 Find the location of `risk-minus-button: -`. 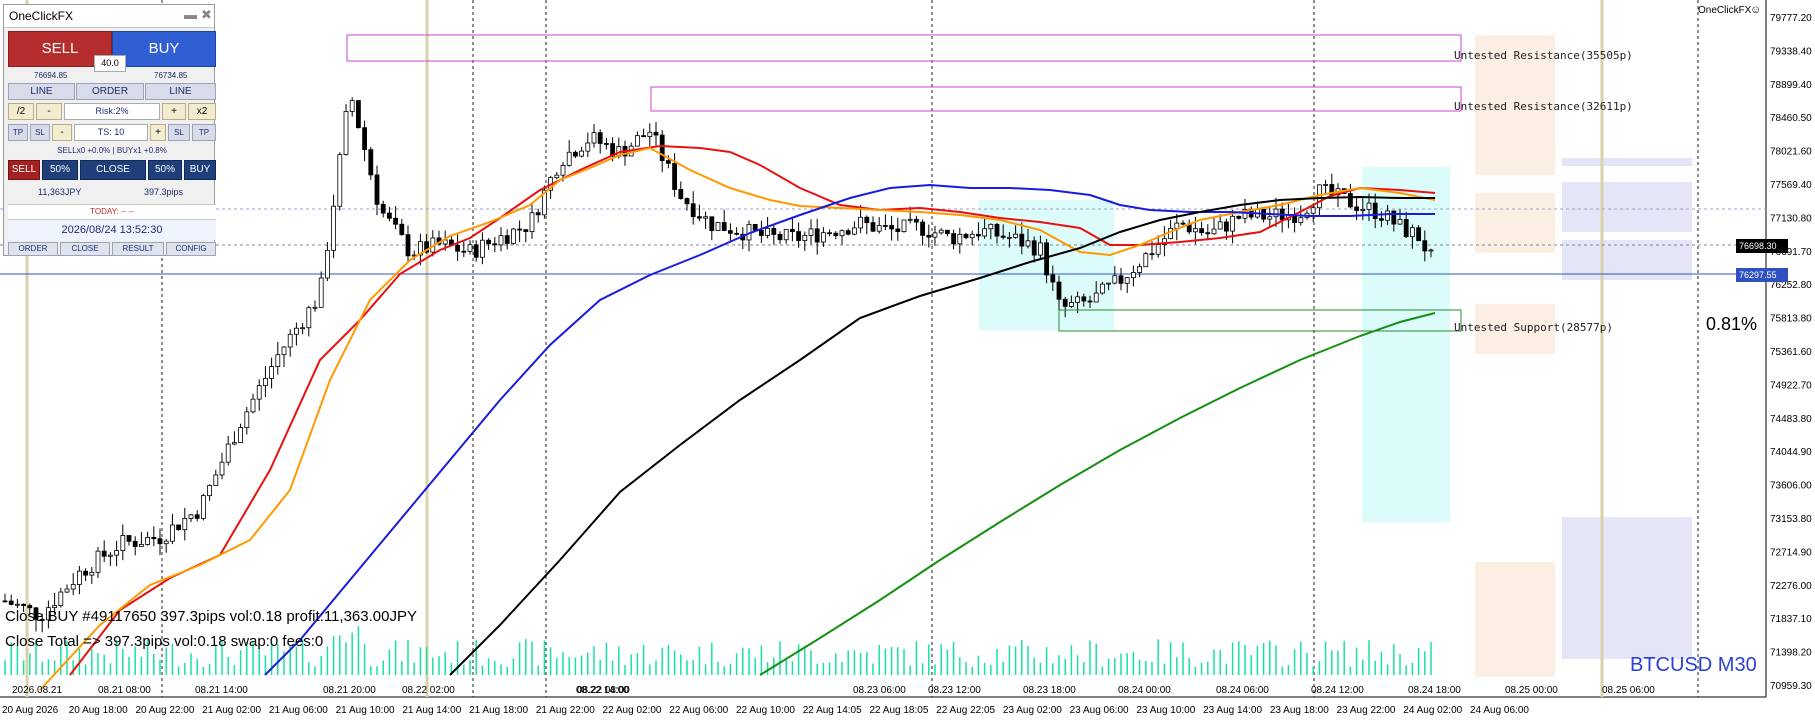

risk-minus-button: - is located at coordinates (49, 111).